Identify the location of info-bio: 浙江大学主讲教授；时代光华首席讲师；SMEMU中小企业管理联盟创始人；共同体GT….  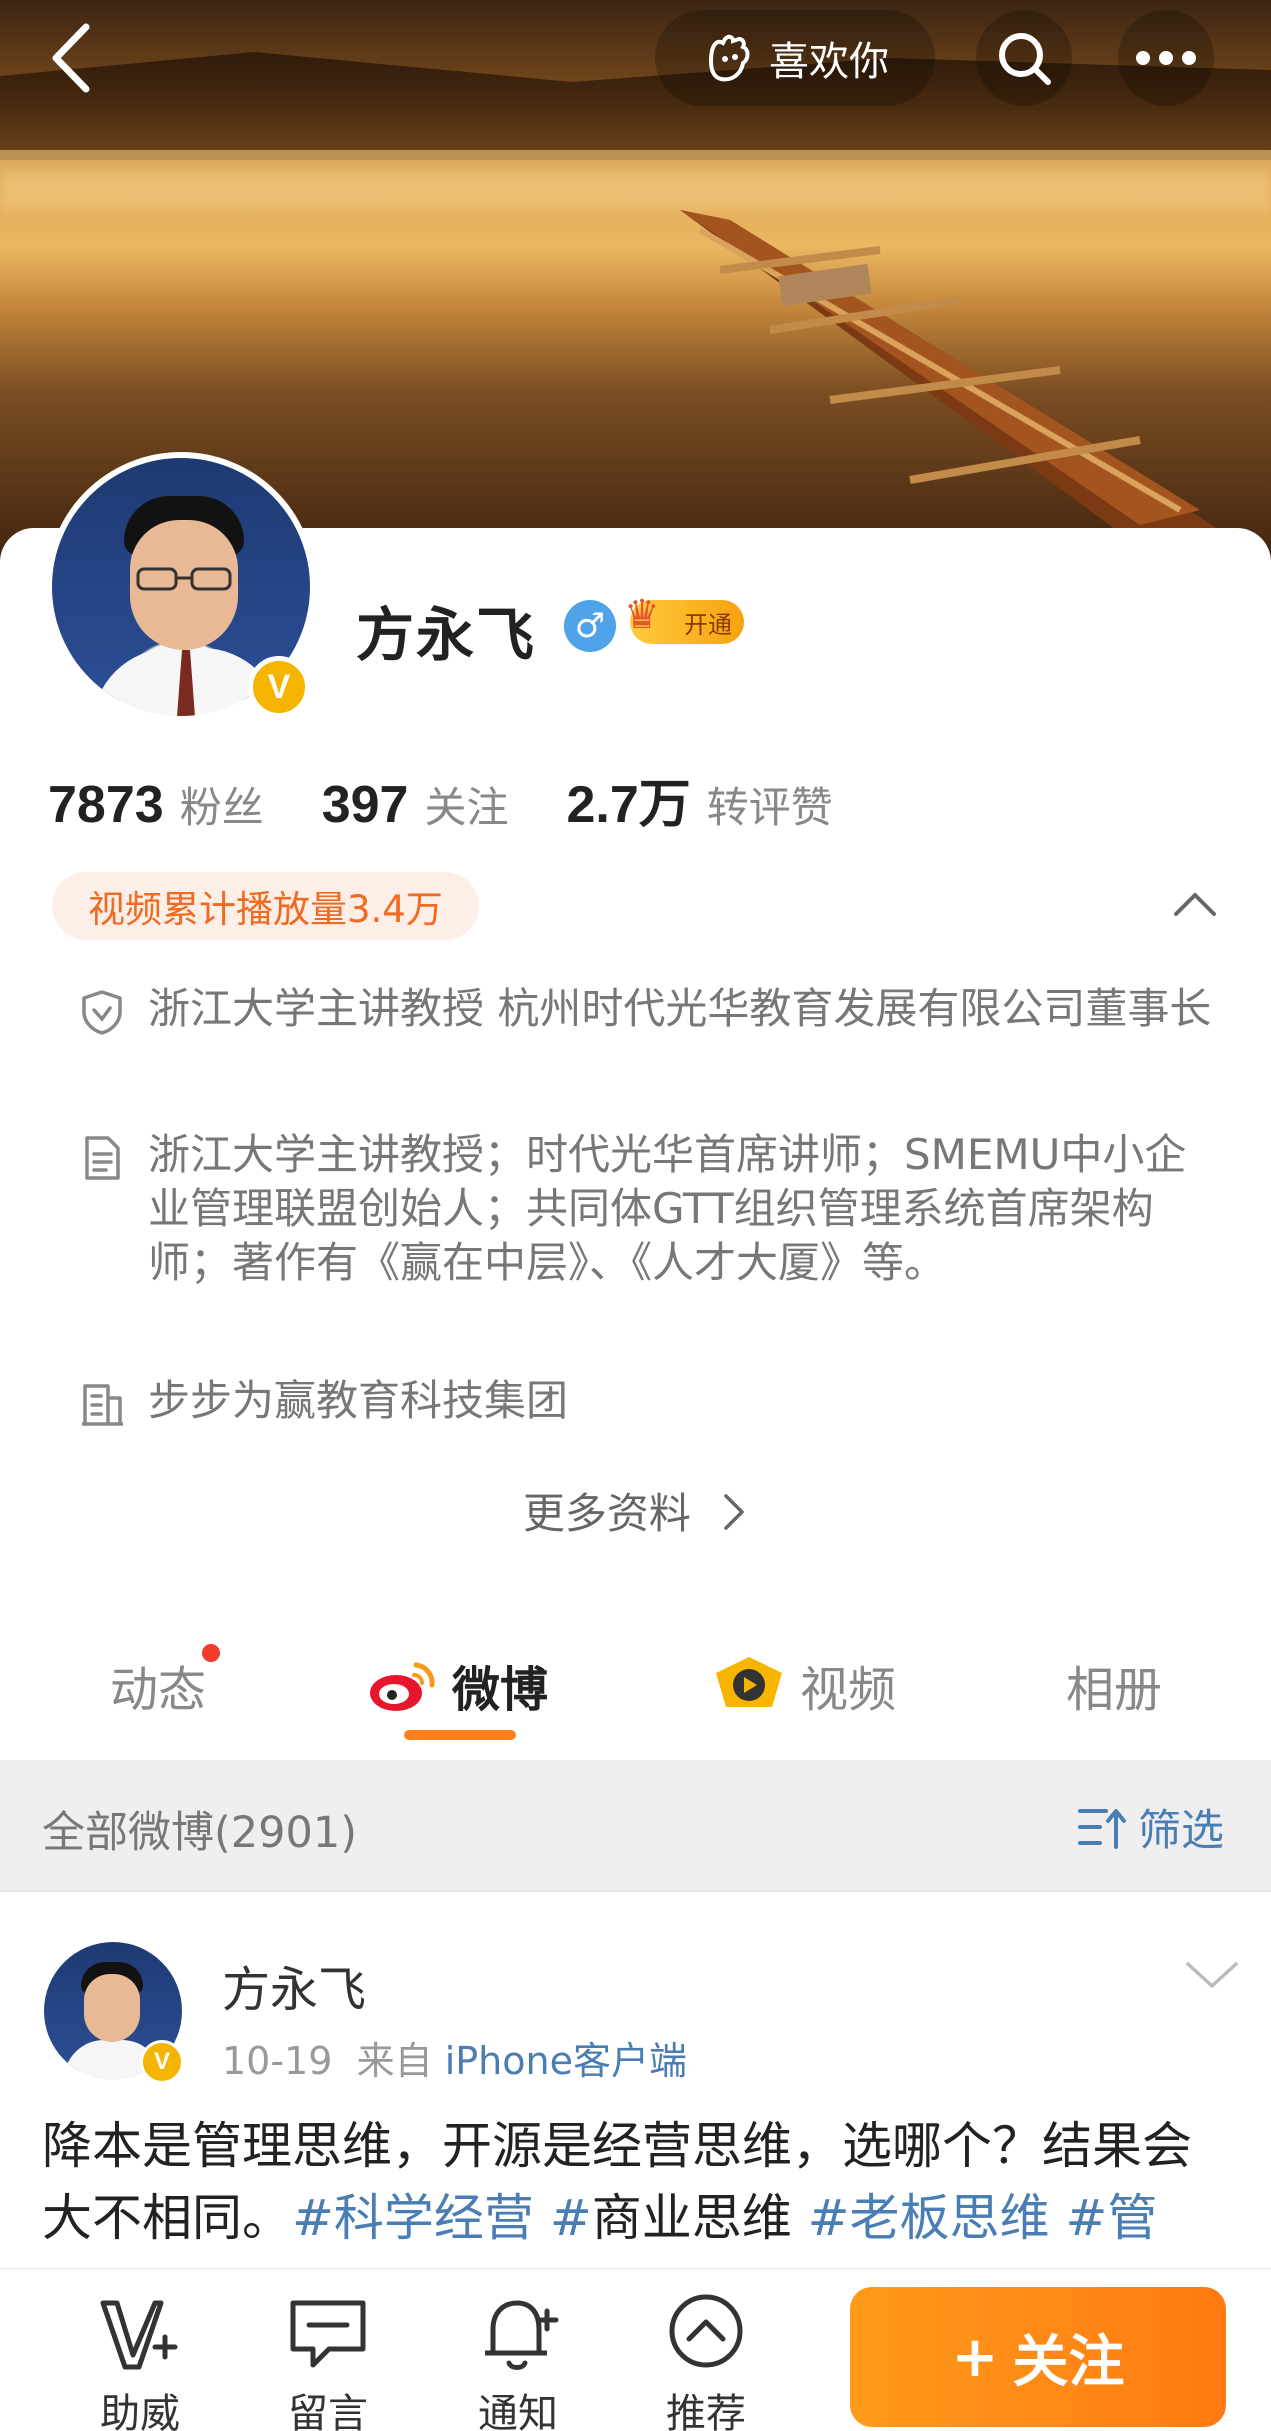
(653, 1209).